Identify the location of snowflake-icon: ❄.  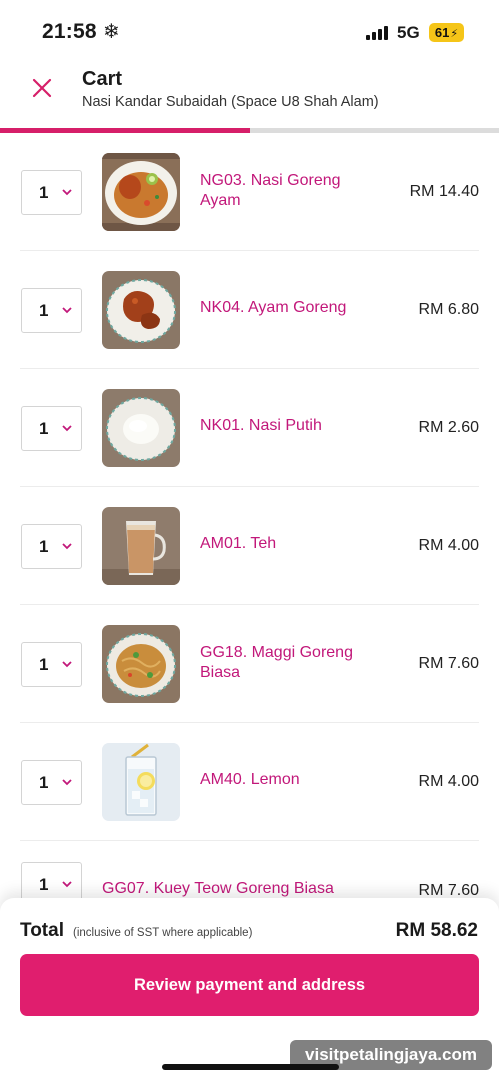
(111, 32).